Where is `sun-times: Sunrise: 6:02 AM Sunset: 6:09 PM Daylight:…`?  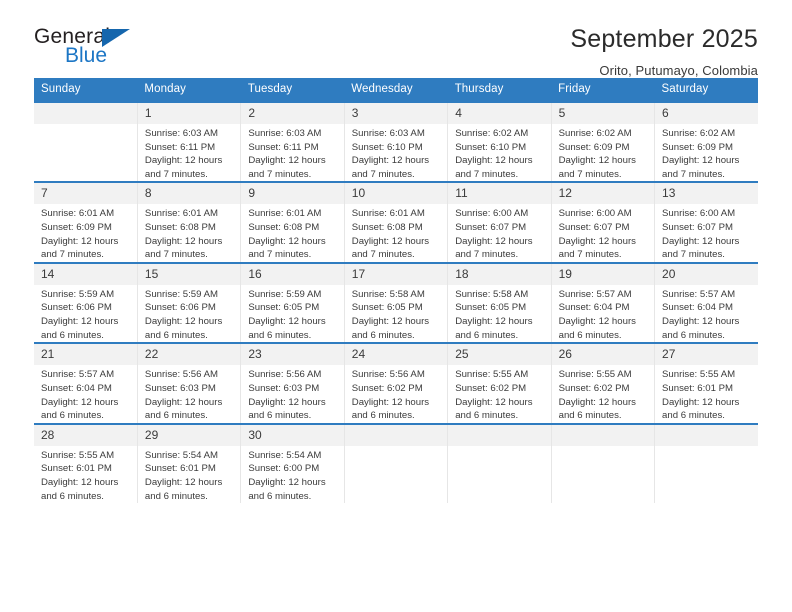
sun-times: Sunrise: 6:02 AM Sunset: 6:09 PM Daylight:… is located at coordinates (706, 152).